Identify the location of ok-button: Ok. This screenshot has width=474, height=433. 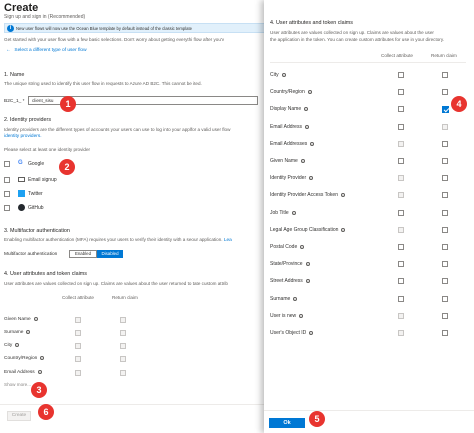
(287, 423).